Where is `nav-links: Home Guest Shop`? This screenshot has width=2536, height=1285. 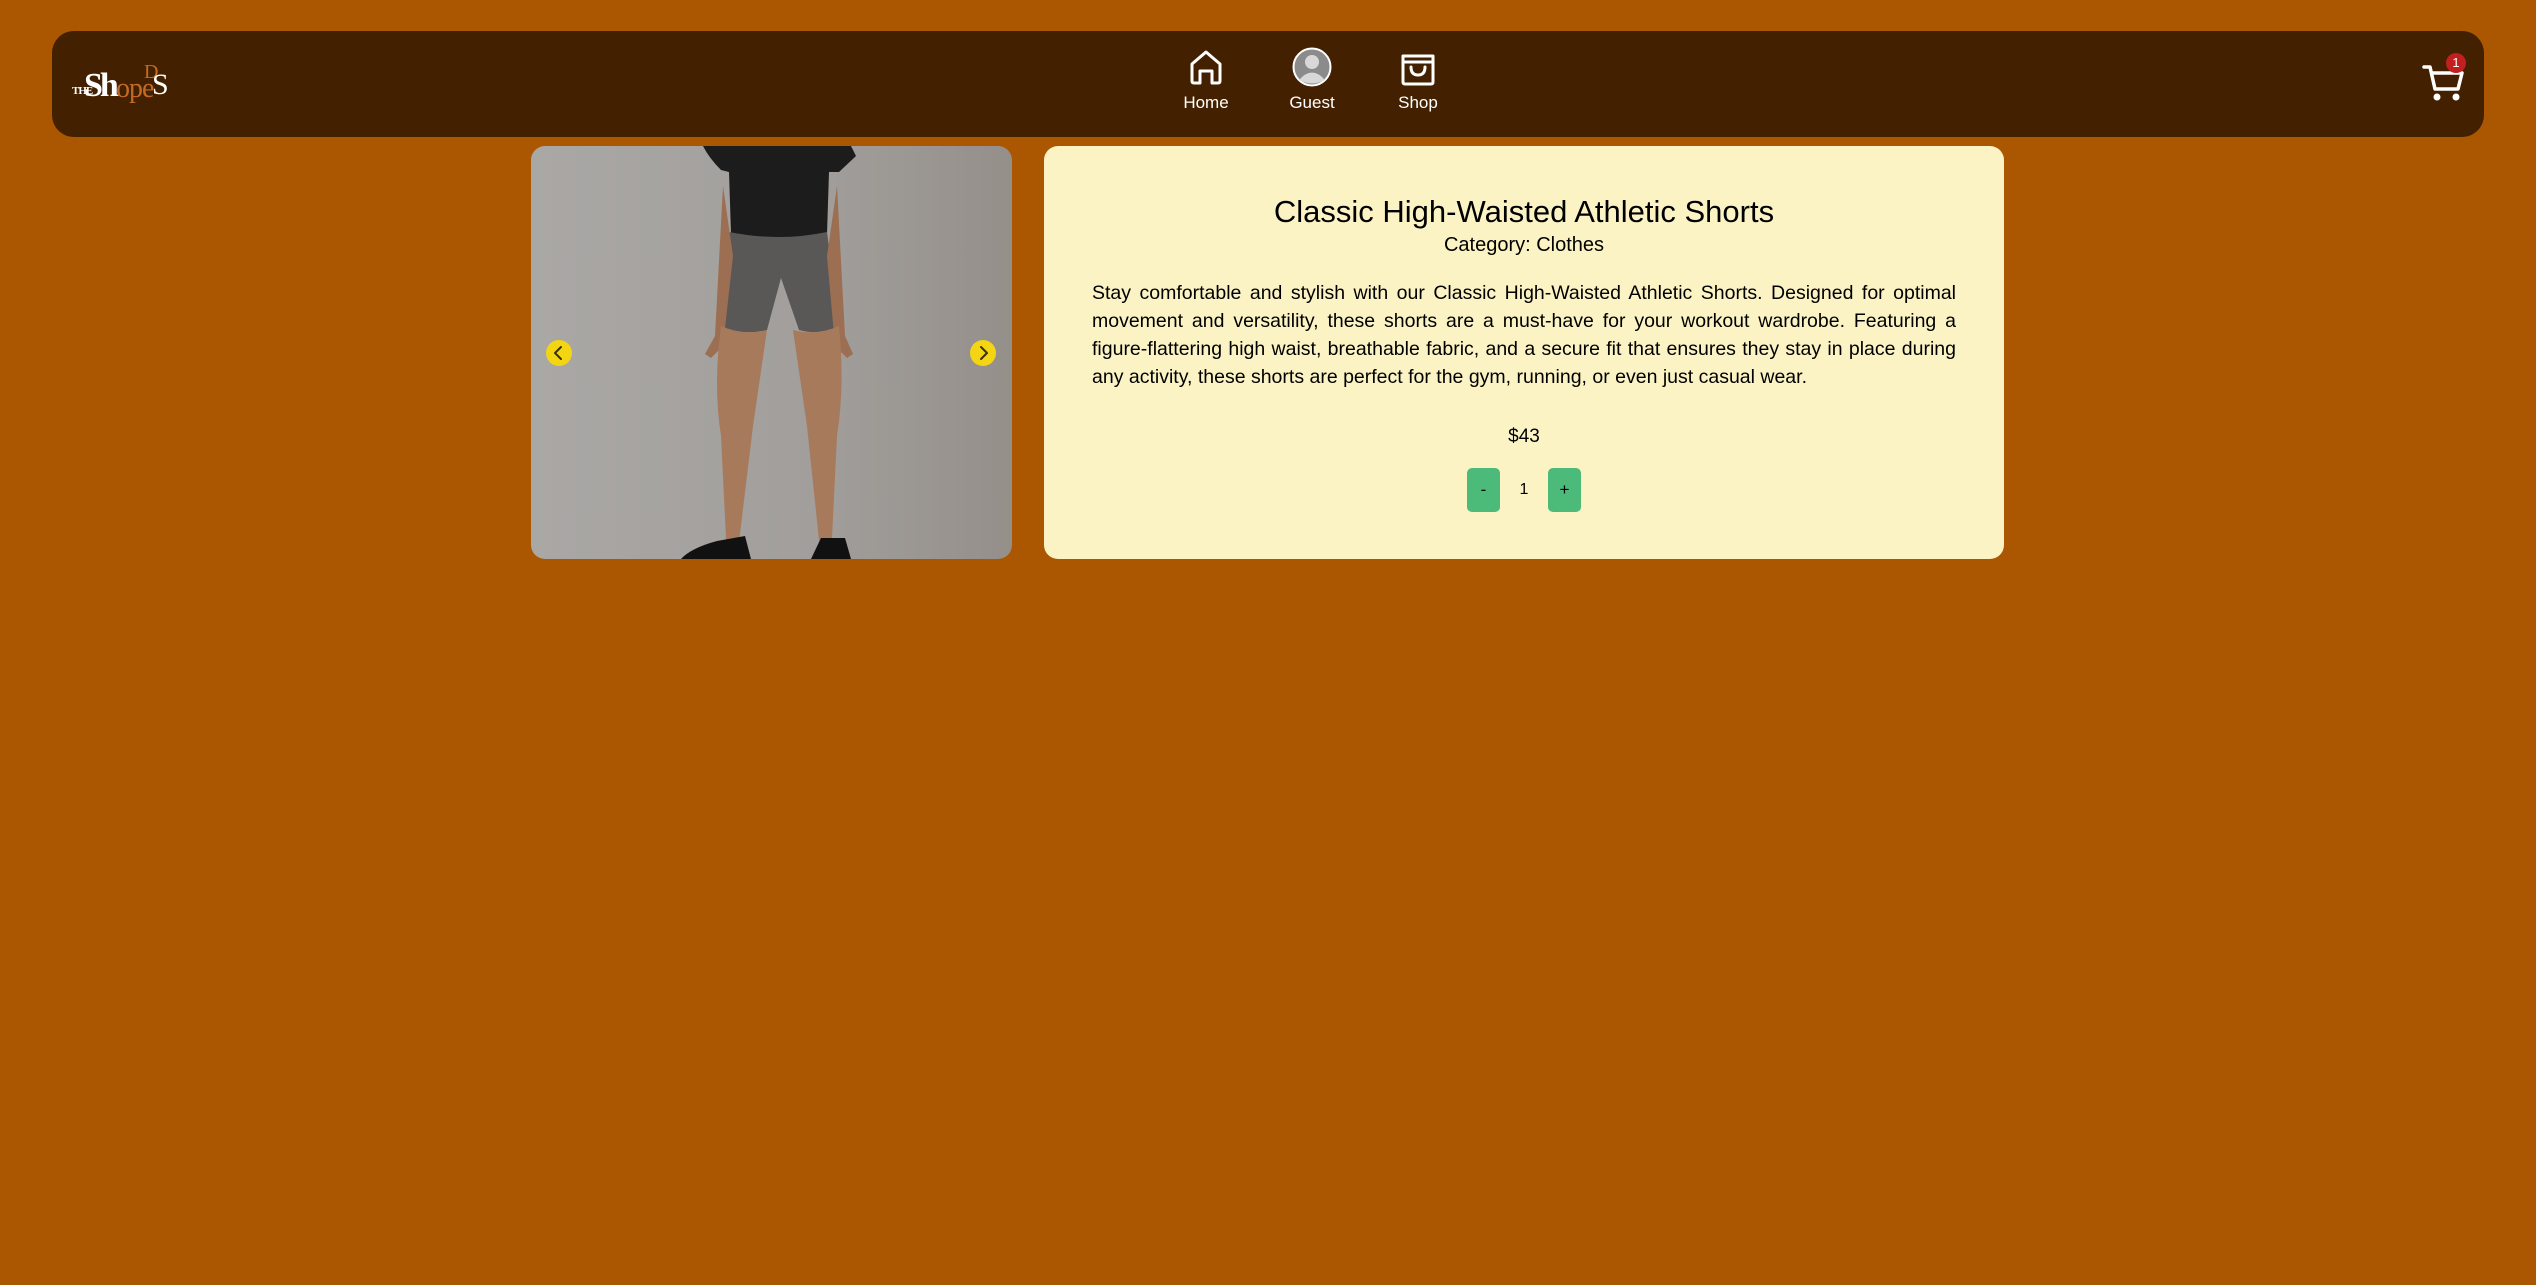 nav-links: Home Guest Shop is located at coordinates (1326, 87).